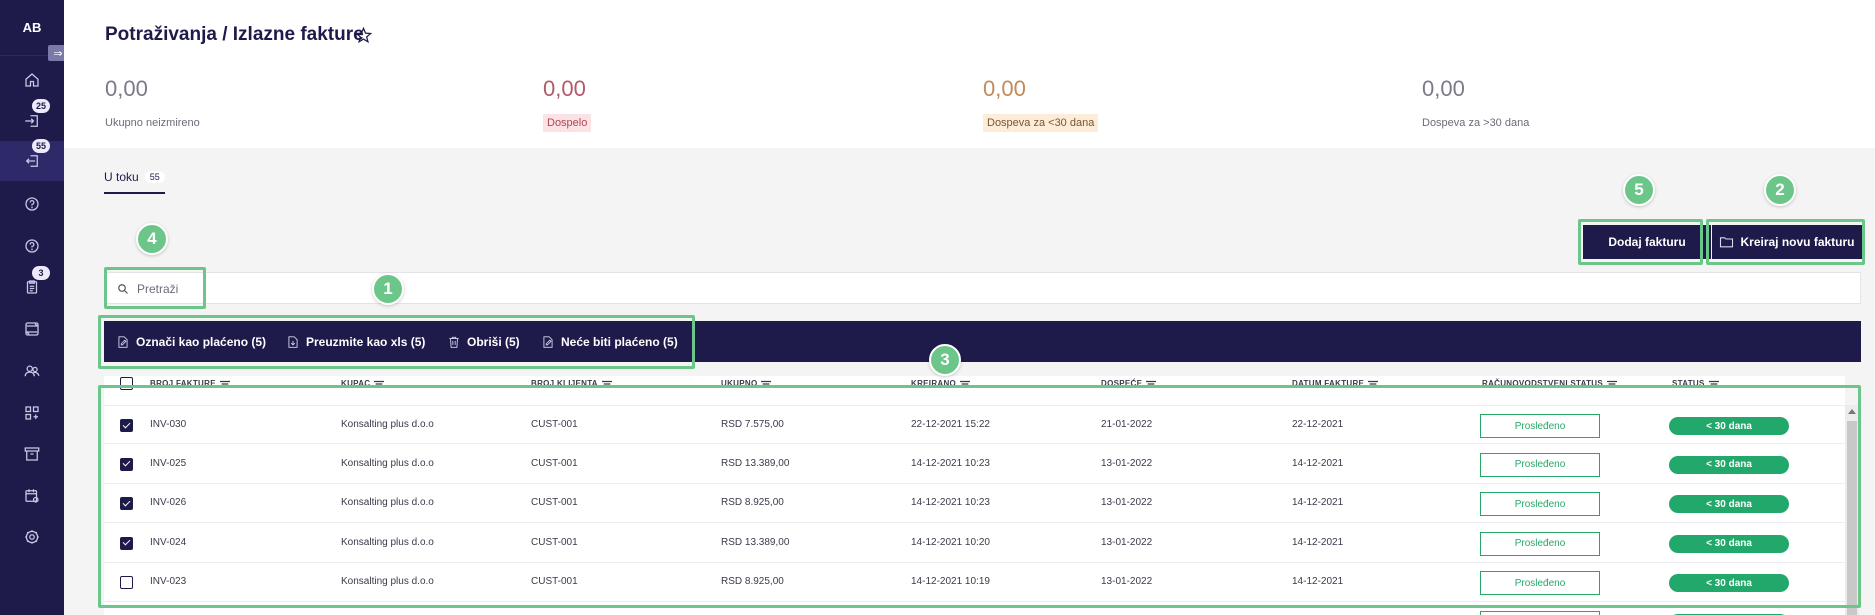 This screenshot has height=615, width=1875. Describe the element at coordinates (1787, 242) in the screenshot. I see `create-invoice-button: Kreiraj novu fakturu` at that location.